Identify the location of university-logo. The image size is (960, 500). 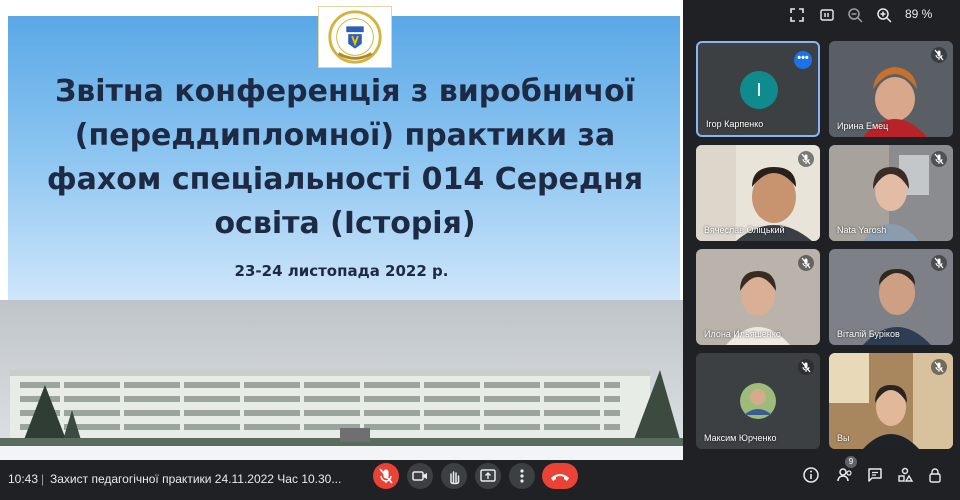
(355, 37).